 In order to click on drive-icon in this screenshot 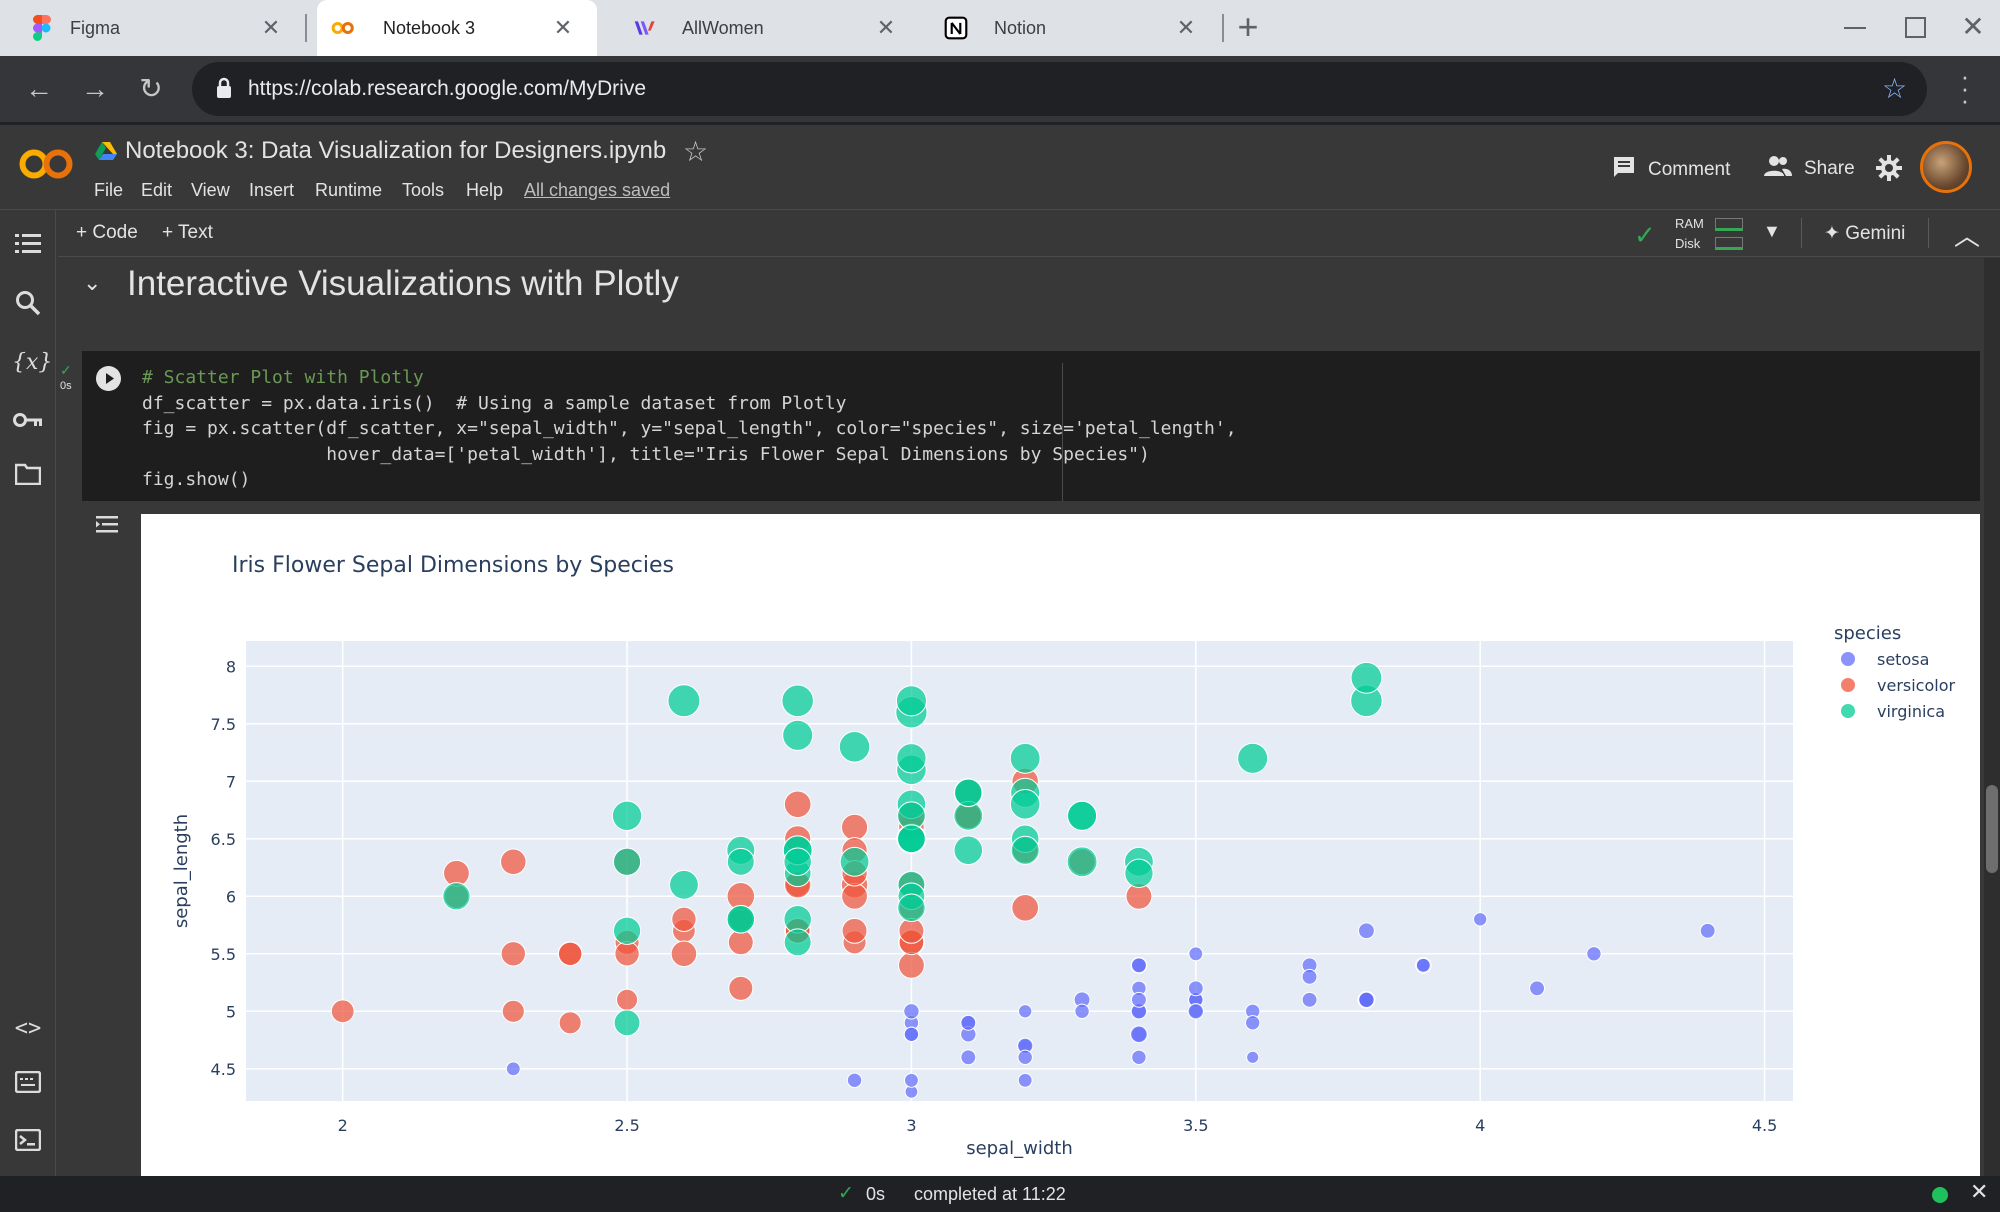, I will do `click(106, 153)`.